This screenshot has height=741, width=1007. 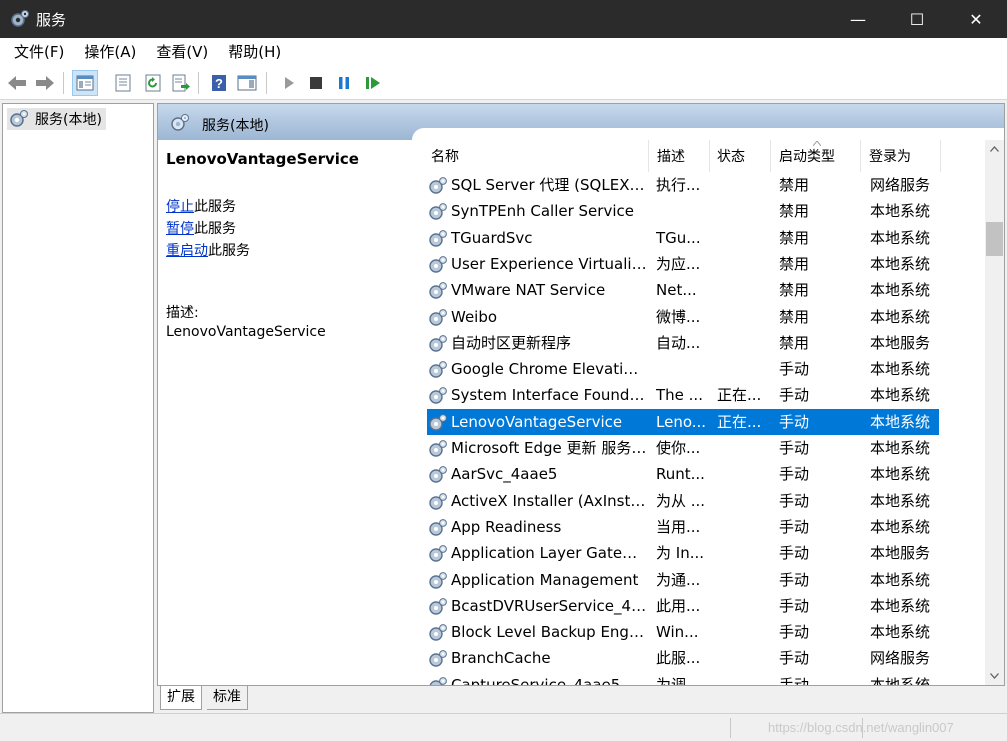 I want to click on scroll-up-button, so click(x=994, y=149).